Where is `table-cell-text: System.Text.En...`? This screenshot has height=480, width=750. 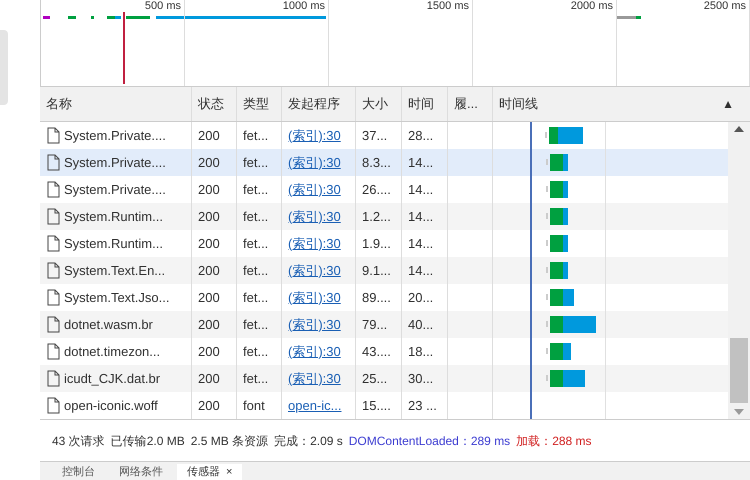 table-cell-text: System.Text.En... is located at coordinates (115, 271).